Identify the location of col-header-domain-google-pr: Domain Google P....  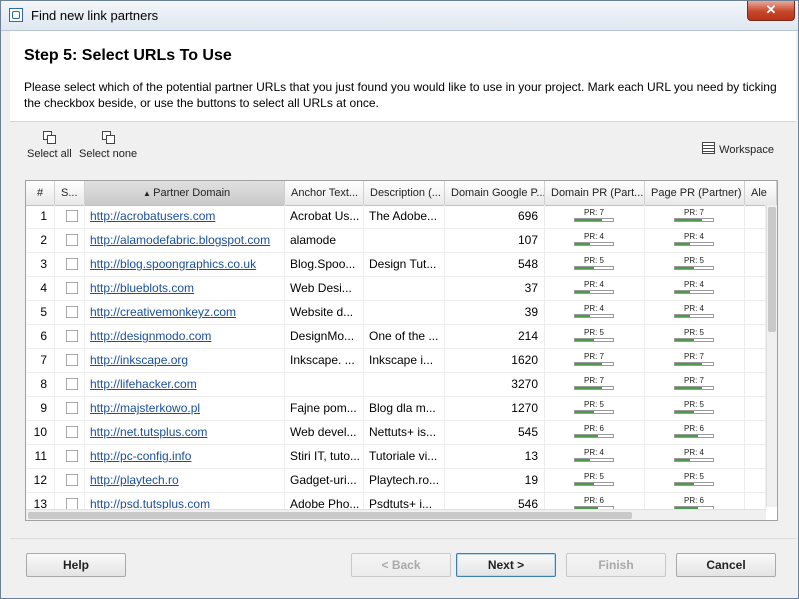
(495, 193).